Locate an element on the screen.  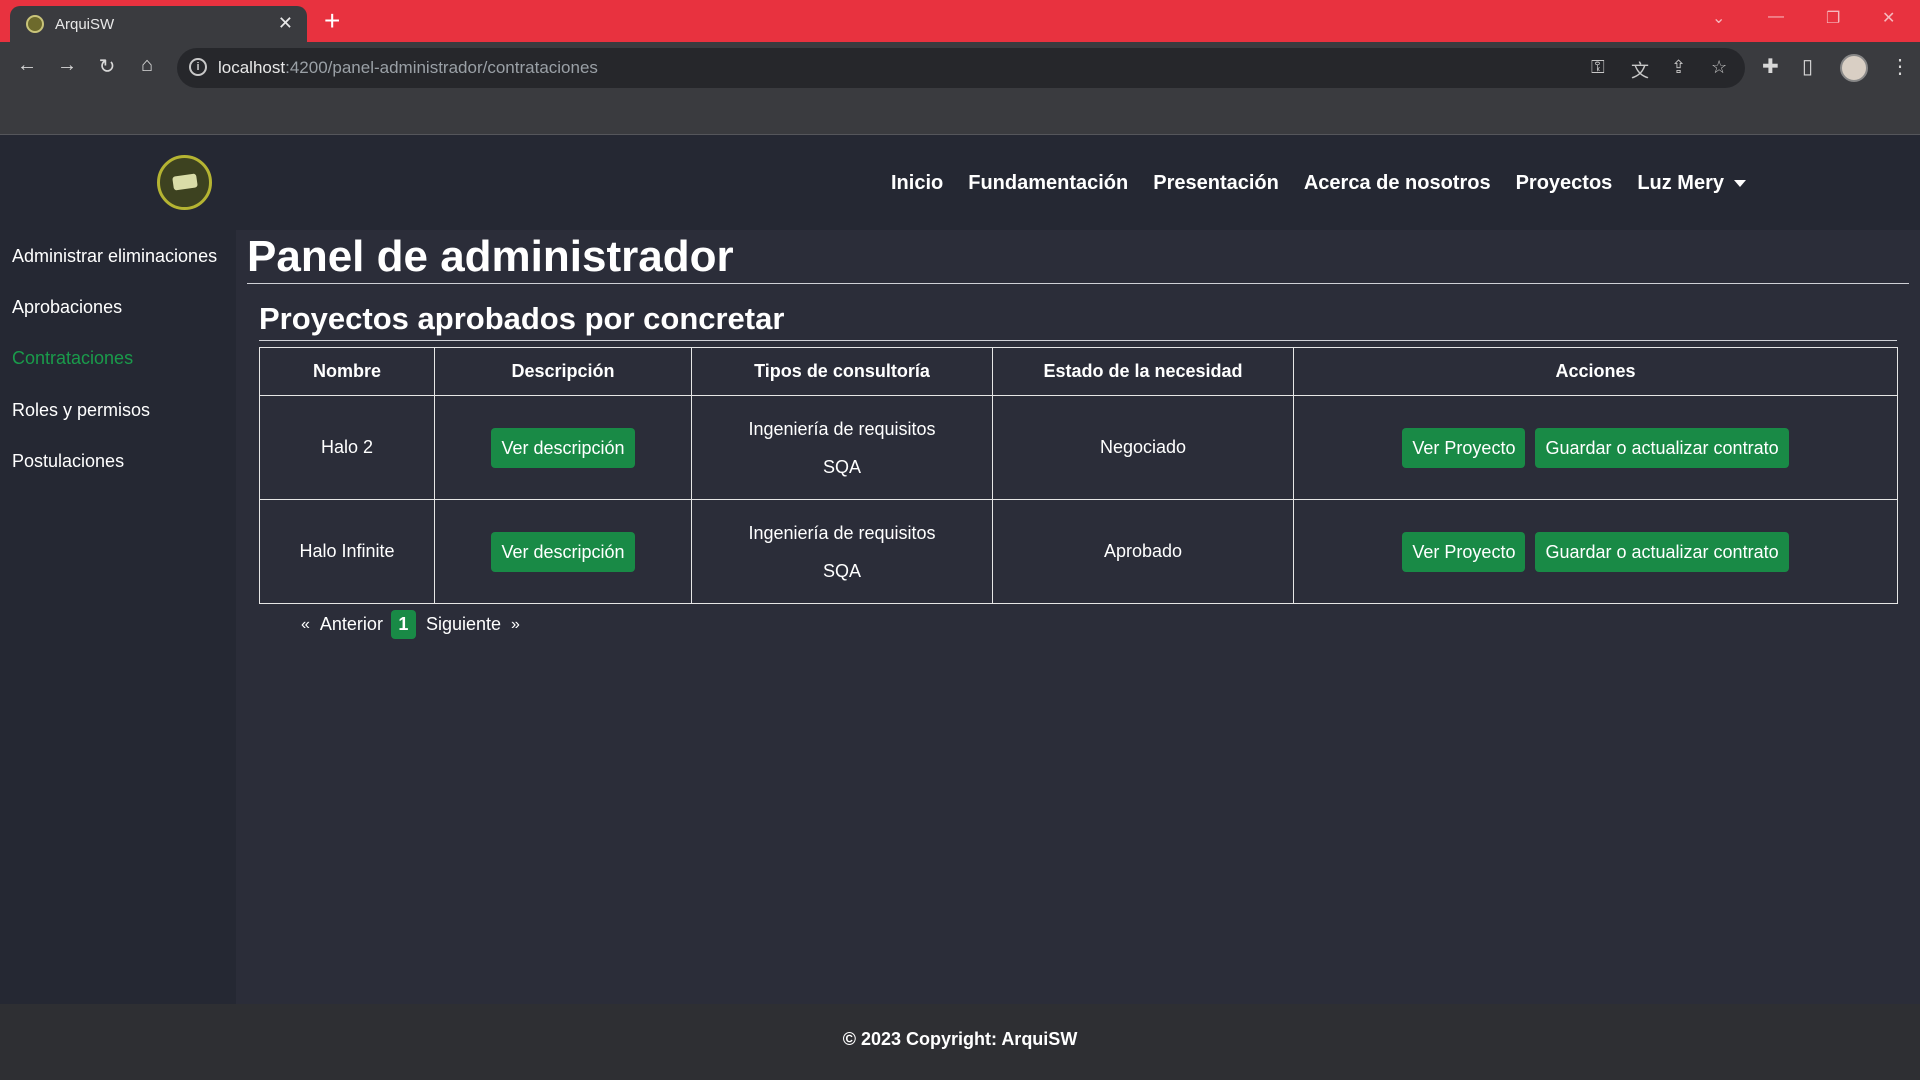
footer: © 2023 Copyright: ArquiSW is located at coordinates (960, 1042).